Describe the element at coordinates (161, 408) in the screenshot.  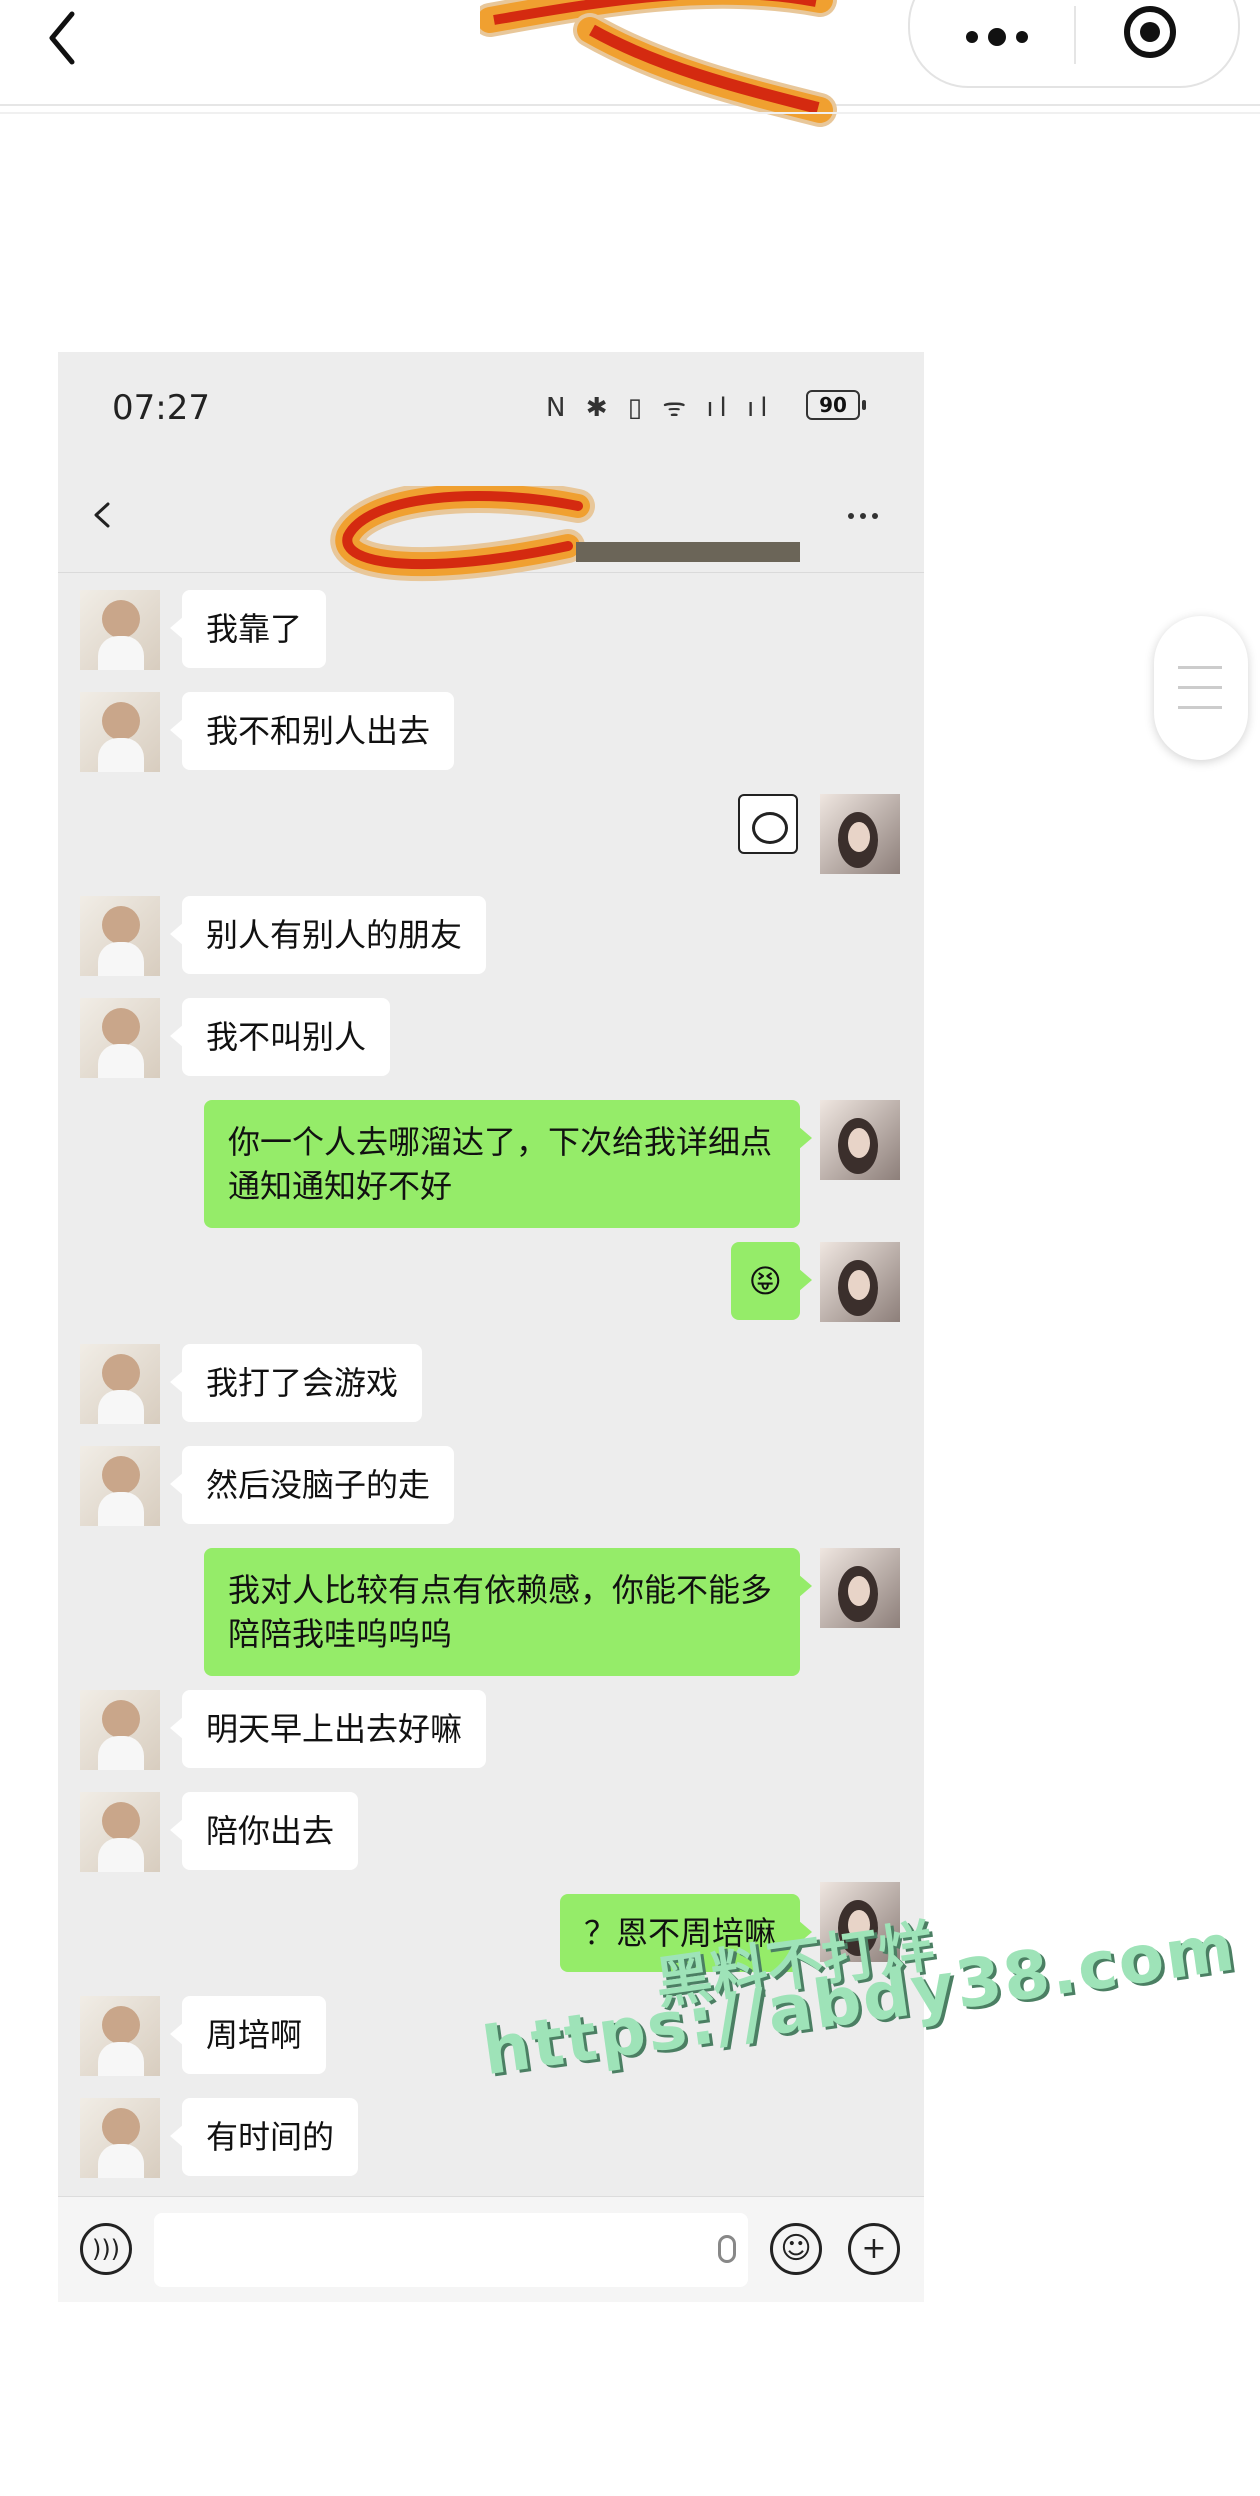
I see `status-time: 07:27` at that location.